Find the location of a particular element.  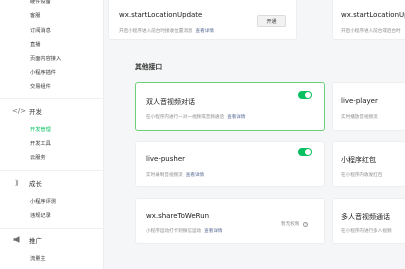

api-card-multi-voip: 多人音视频通话 在小程序内进行多人视频 is located at coordinates (368, 221).